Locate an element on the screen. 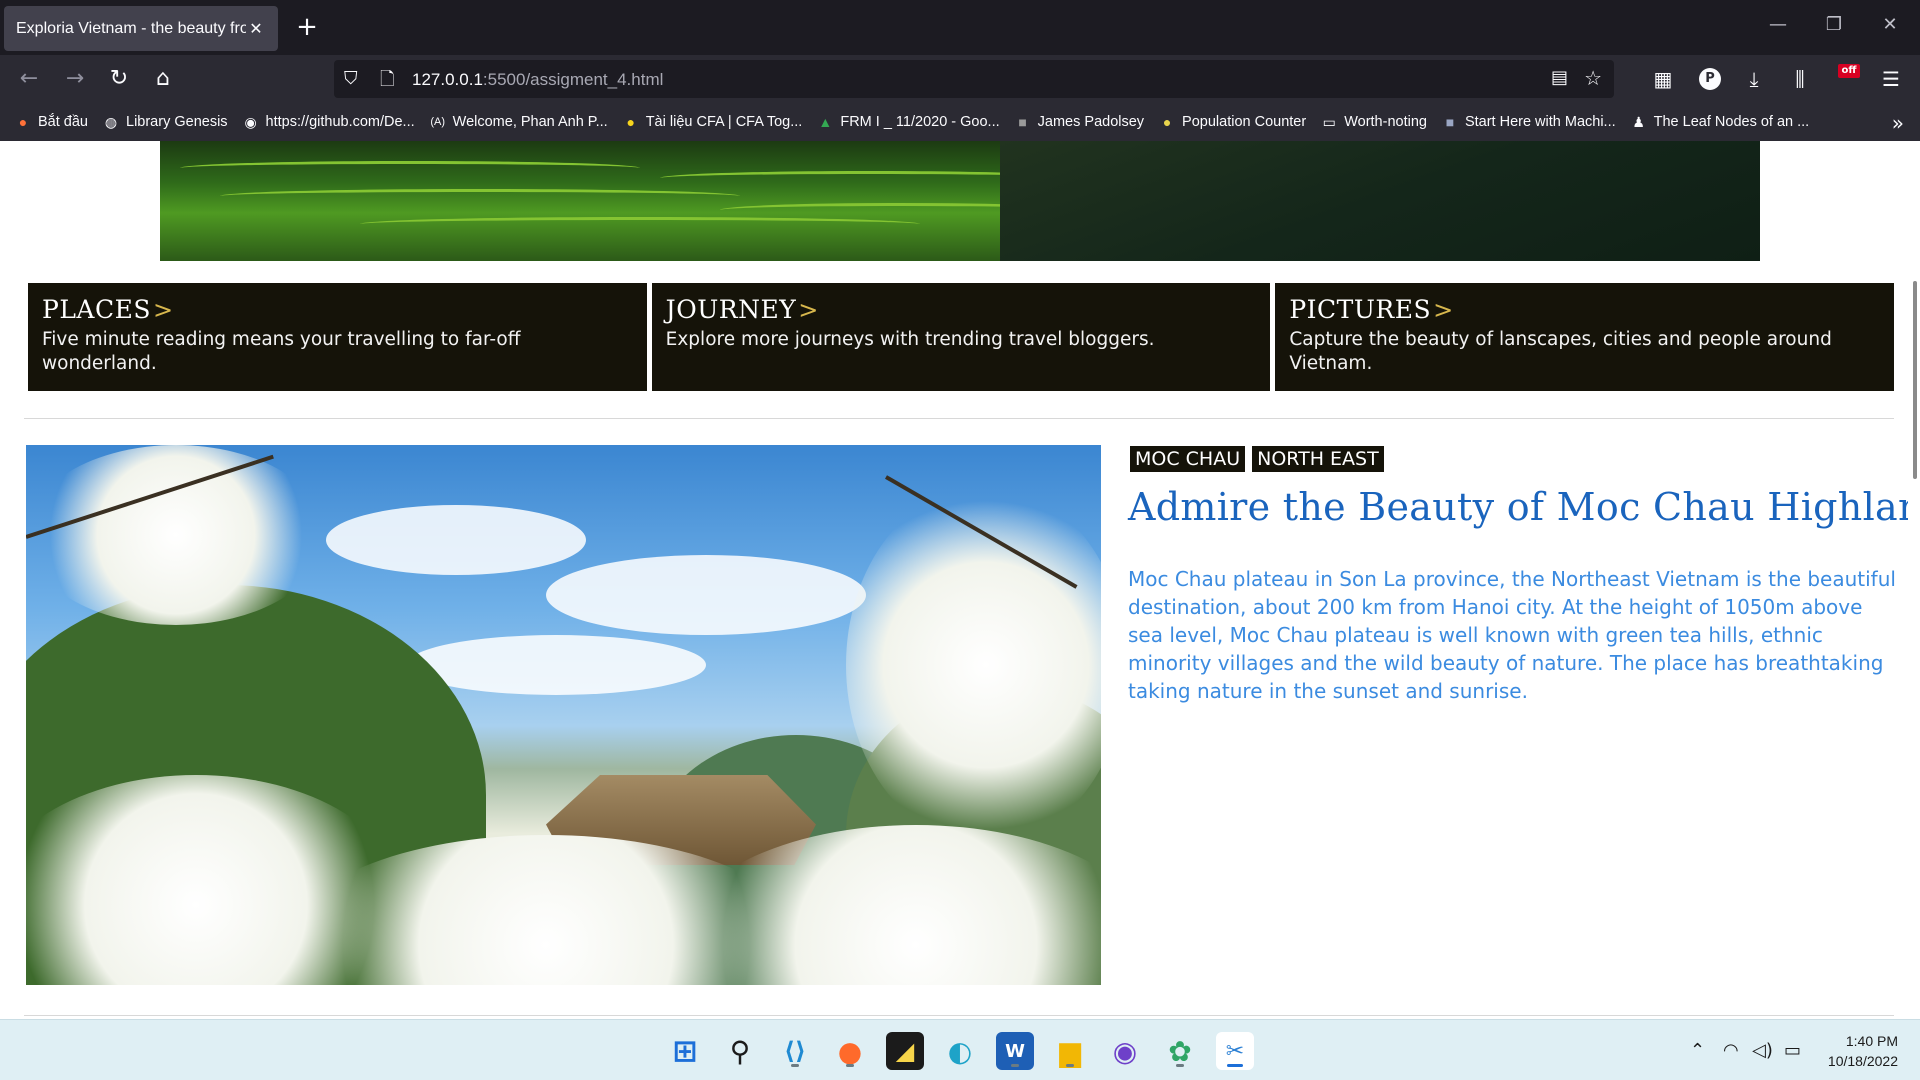  wifi-icon: ◠ is located at coordinates (1731, 1050).